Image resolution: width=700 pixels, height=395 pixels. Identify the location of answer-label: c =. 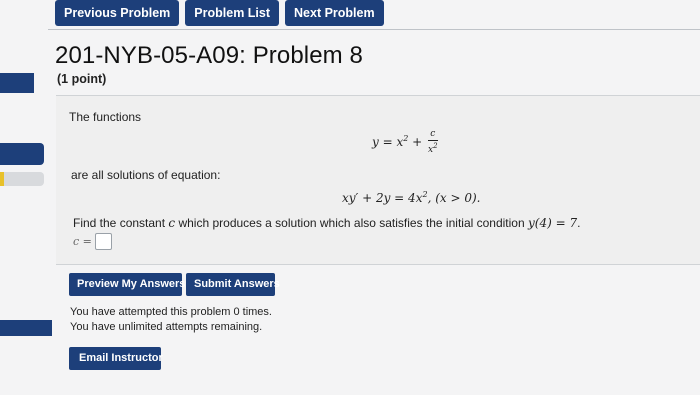
(82, 241).